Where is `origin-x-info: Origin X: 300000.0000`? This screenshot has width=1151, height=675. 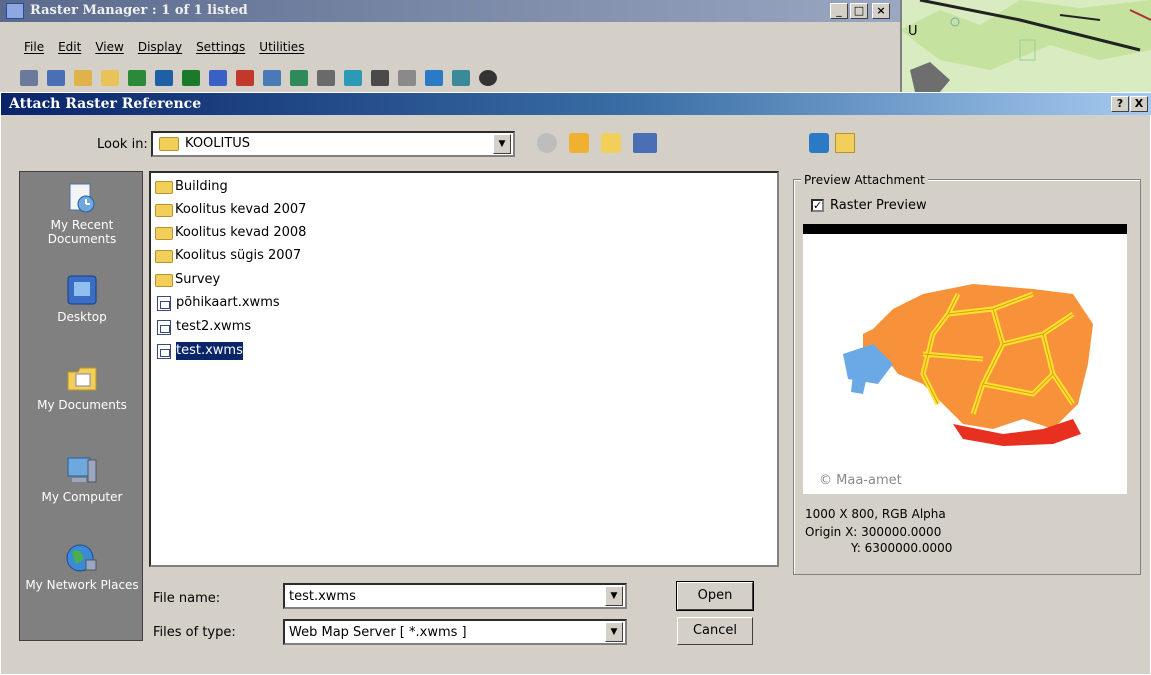
origin-x-info: Origin X: 300000.0000 is located at coordinates (873, 532).